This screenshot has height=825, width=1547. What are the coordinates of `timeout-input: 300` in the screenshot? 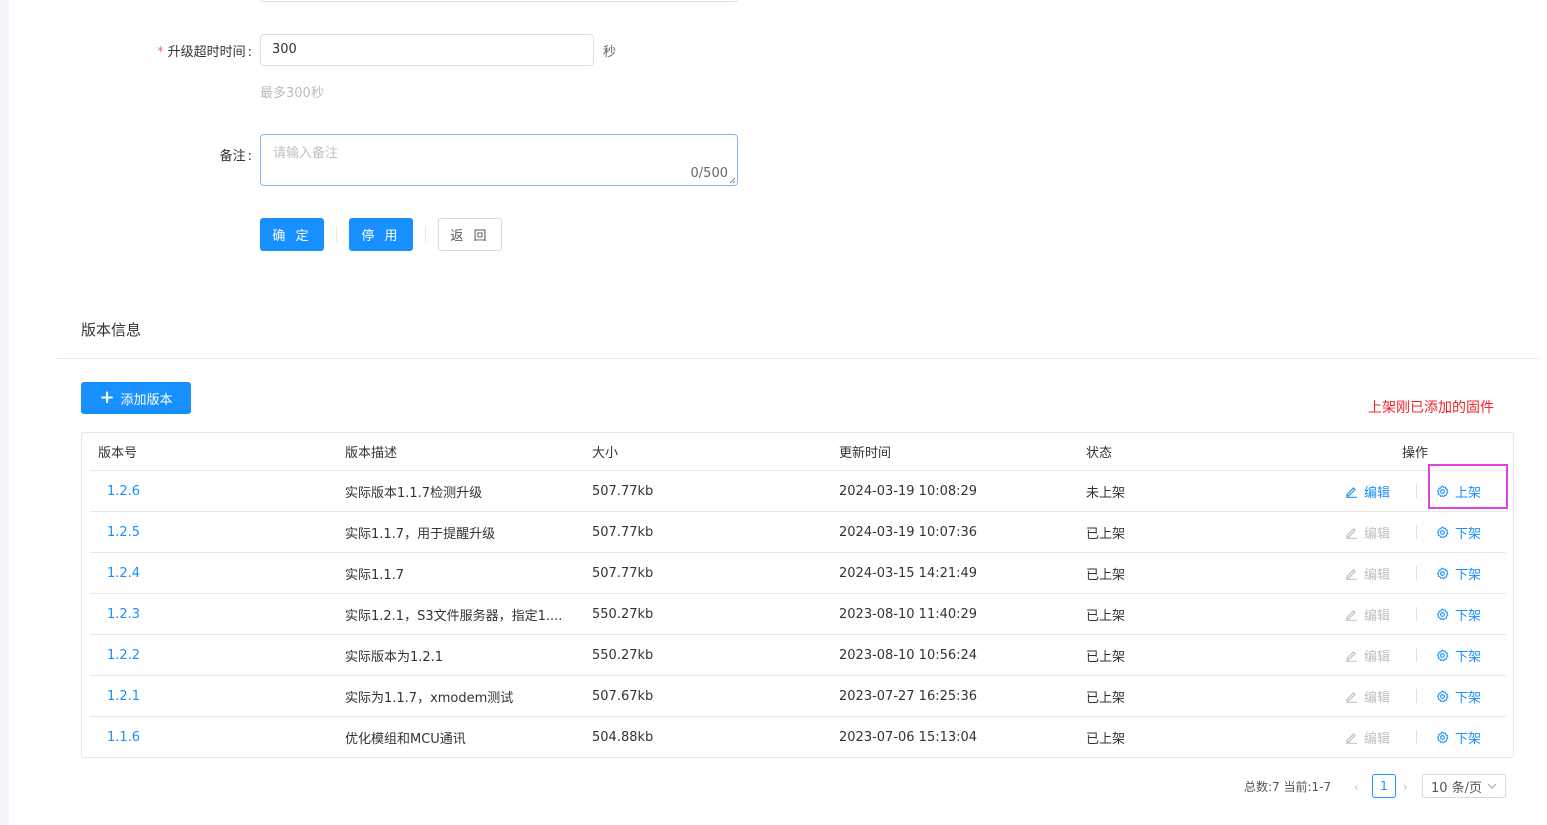 It's located at (427, 50).